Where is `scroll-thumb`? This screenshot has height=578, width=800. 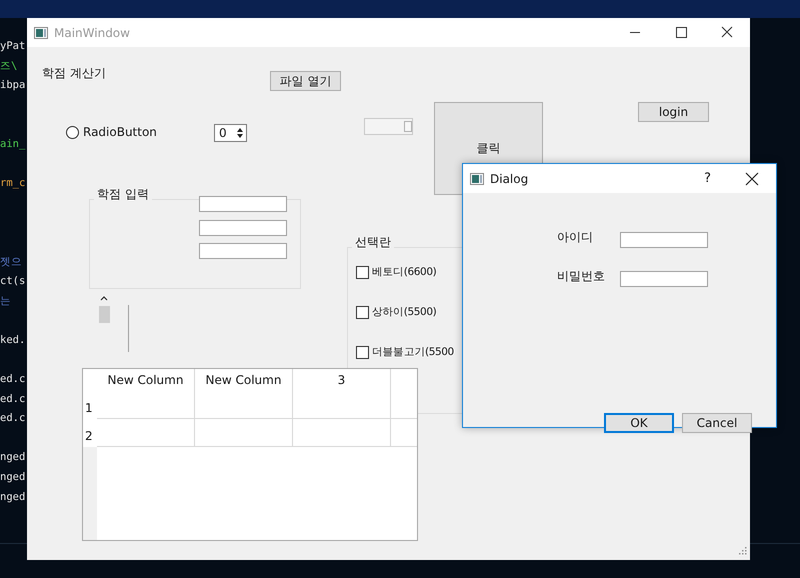
scroll-thumb is located at coordinates (104, 314).